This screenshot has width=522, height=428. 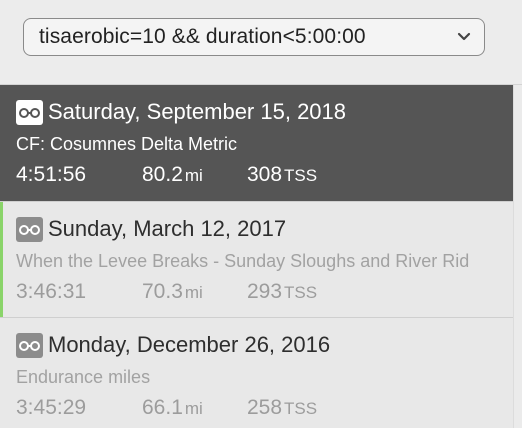 I want to click on ride-distance: 66.1 mi, so click(x=172, y=408).